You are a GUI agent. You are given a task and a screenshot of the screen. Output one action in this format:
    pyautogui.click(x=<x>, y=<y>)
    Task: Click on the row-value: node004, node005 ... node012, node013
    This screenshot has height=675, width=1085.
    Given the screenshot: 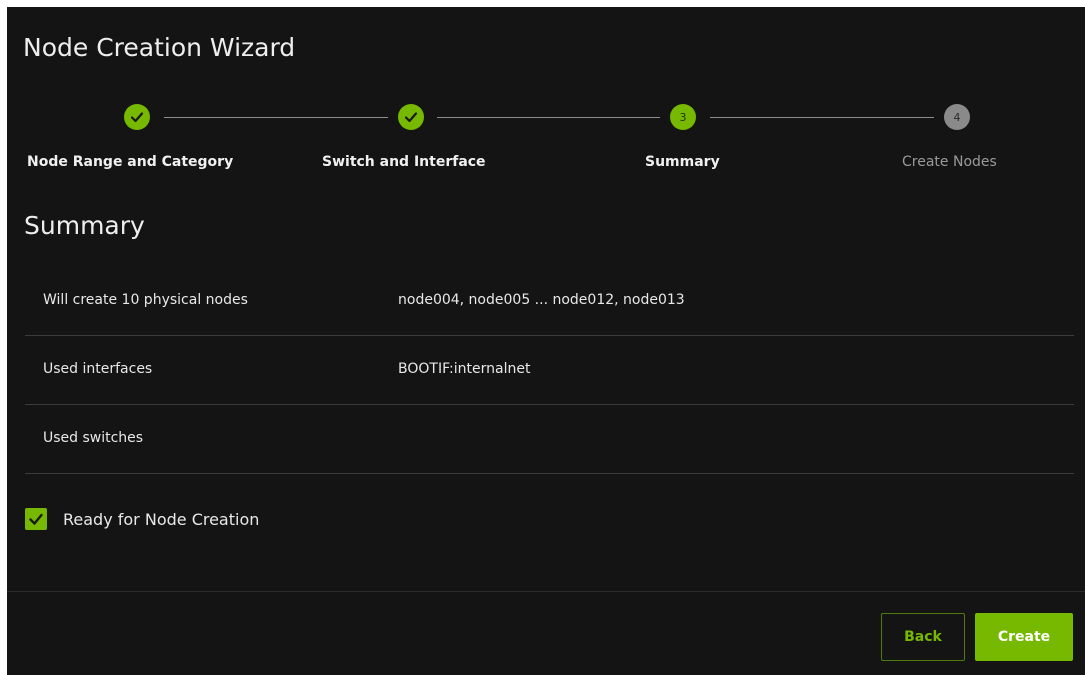 What is the action you would take?
    pyautogui.click(x=541, y=300)
    